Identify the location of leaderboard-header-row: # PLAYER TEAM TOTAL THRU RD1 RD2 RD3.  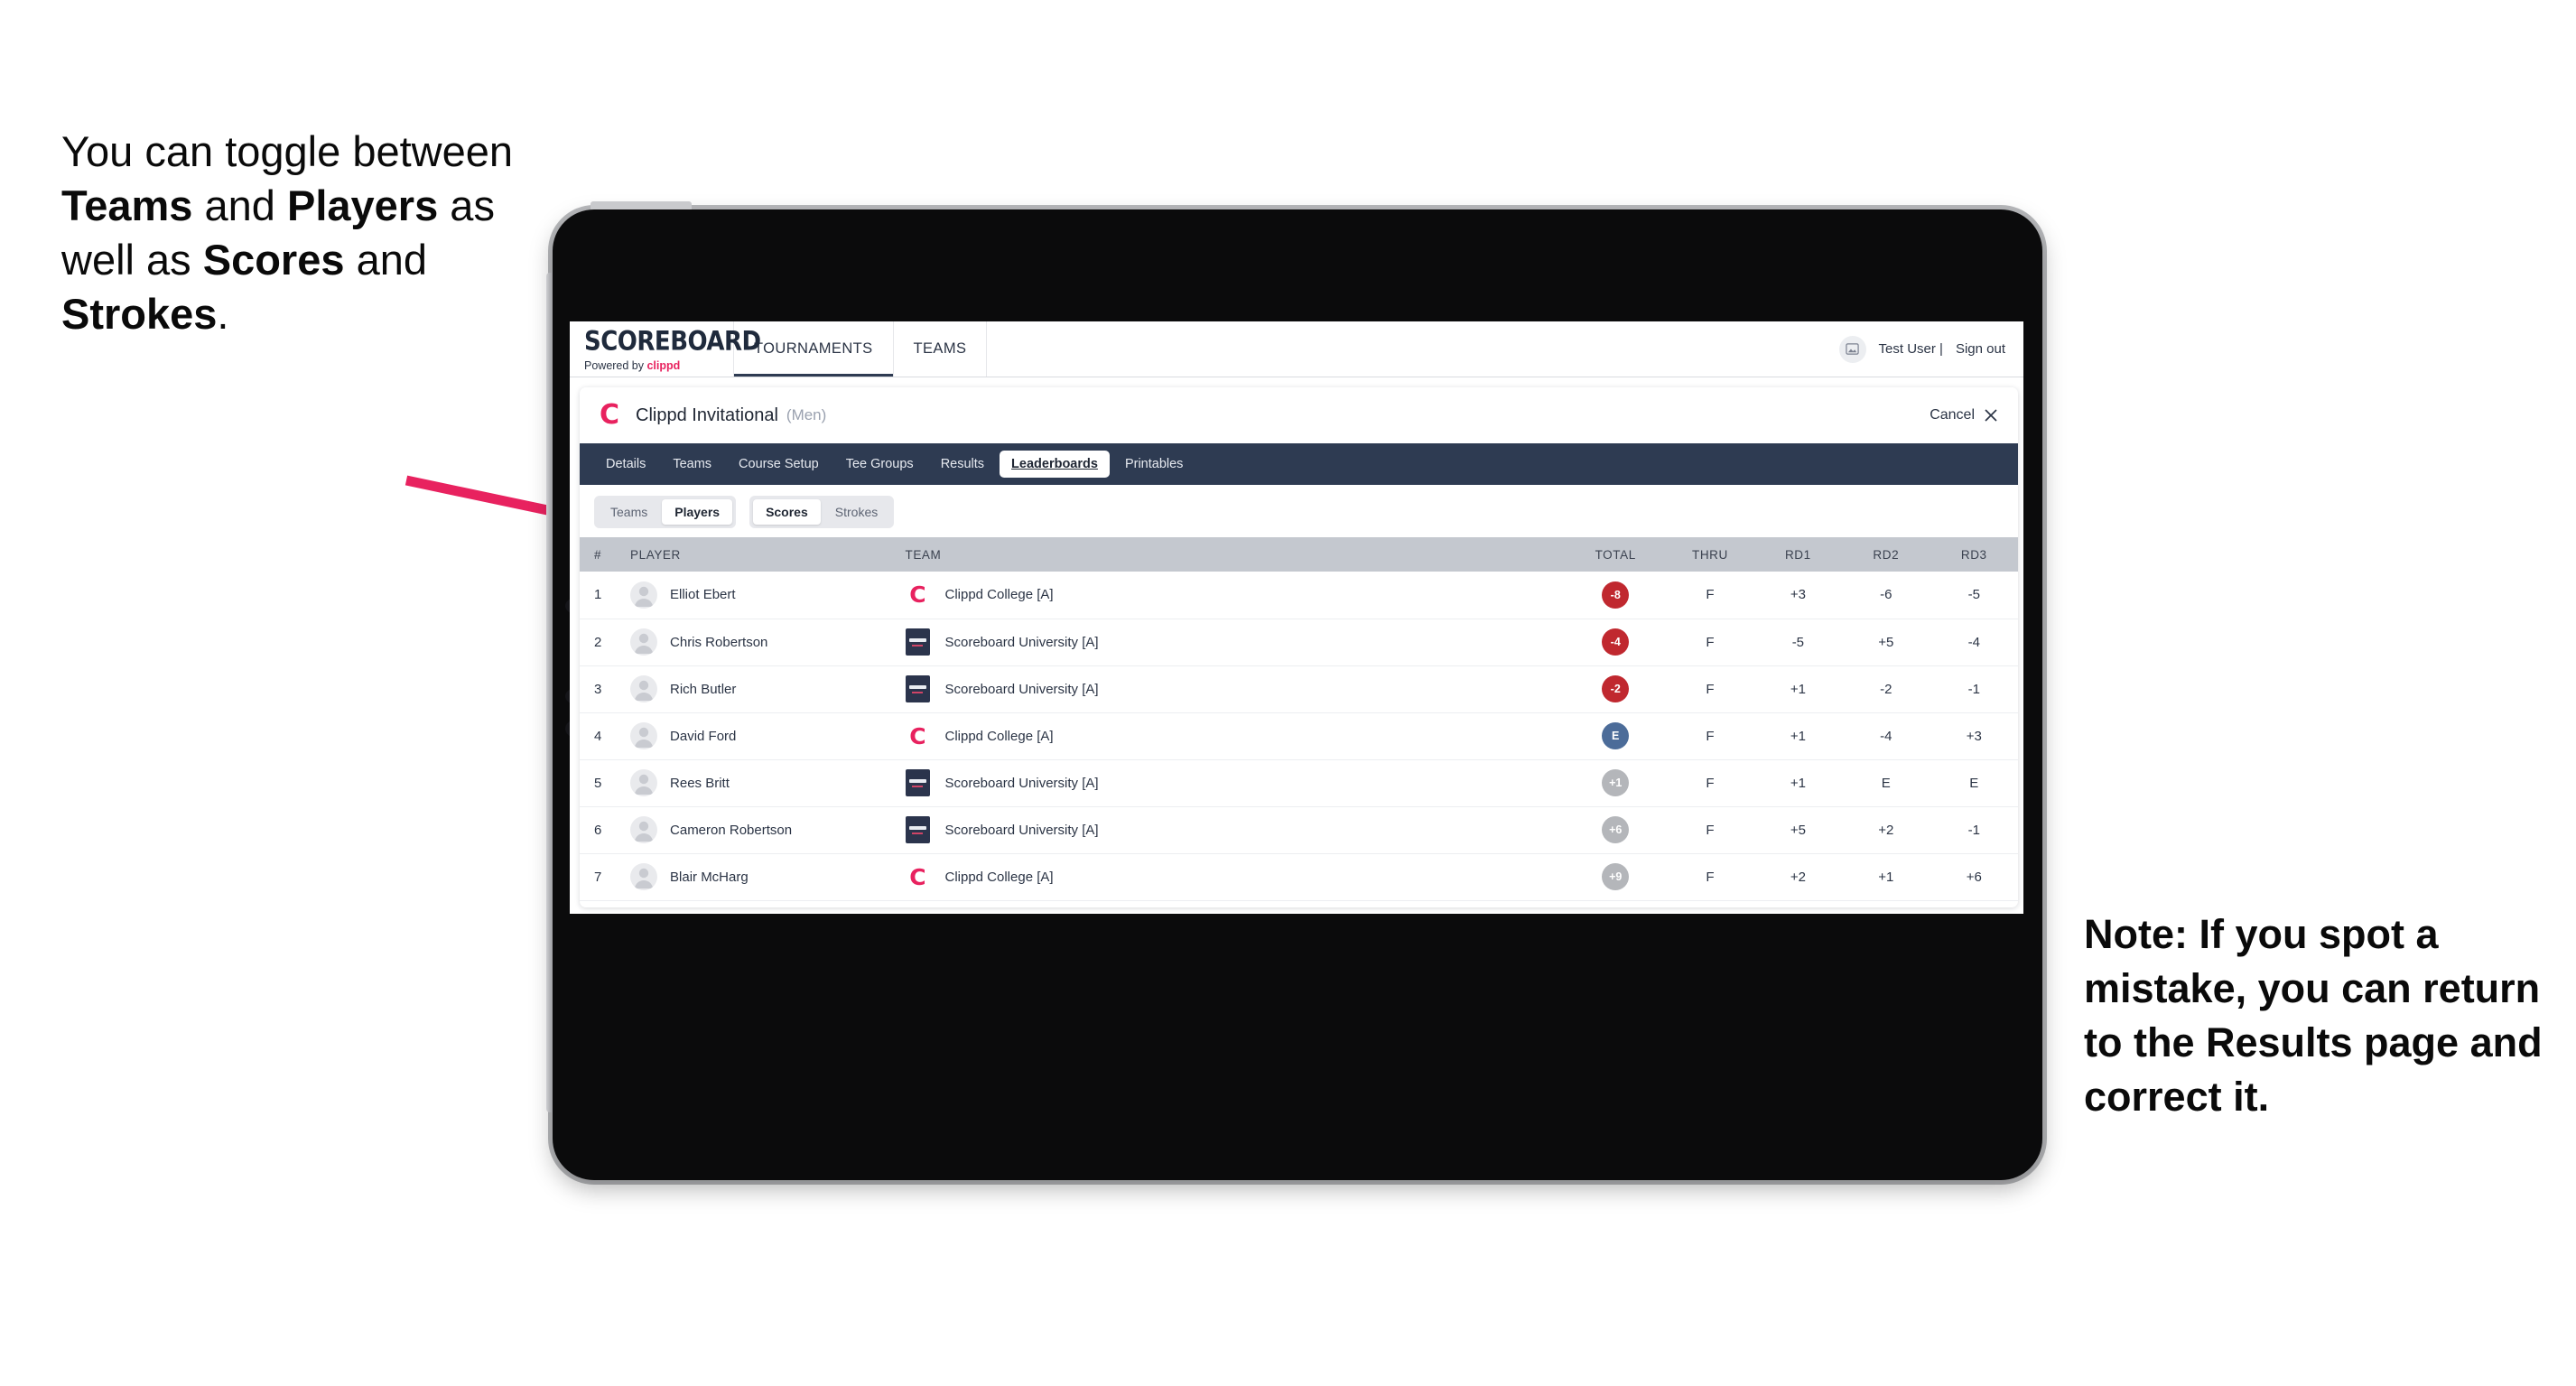
(1299, 554).